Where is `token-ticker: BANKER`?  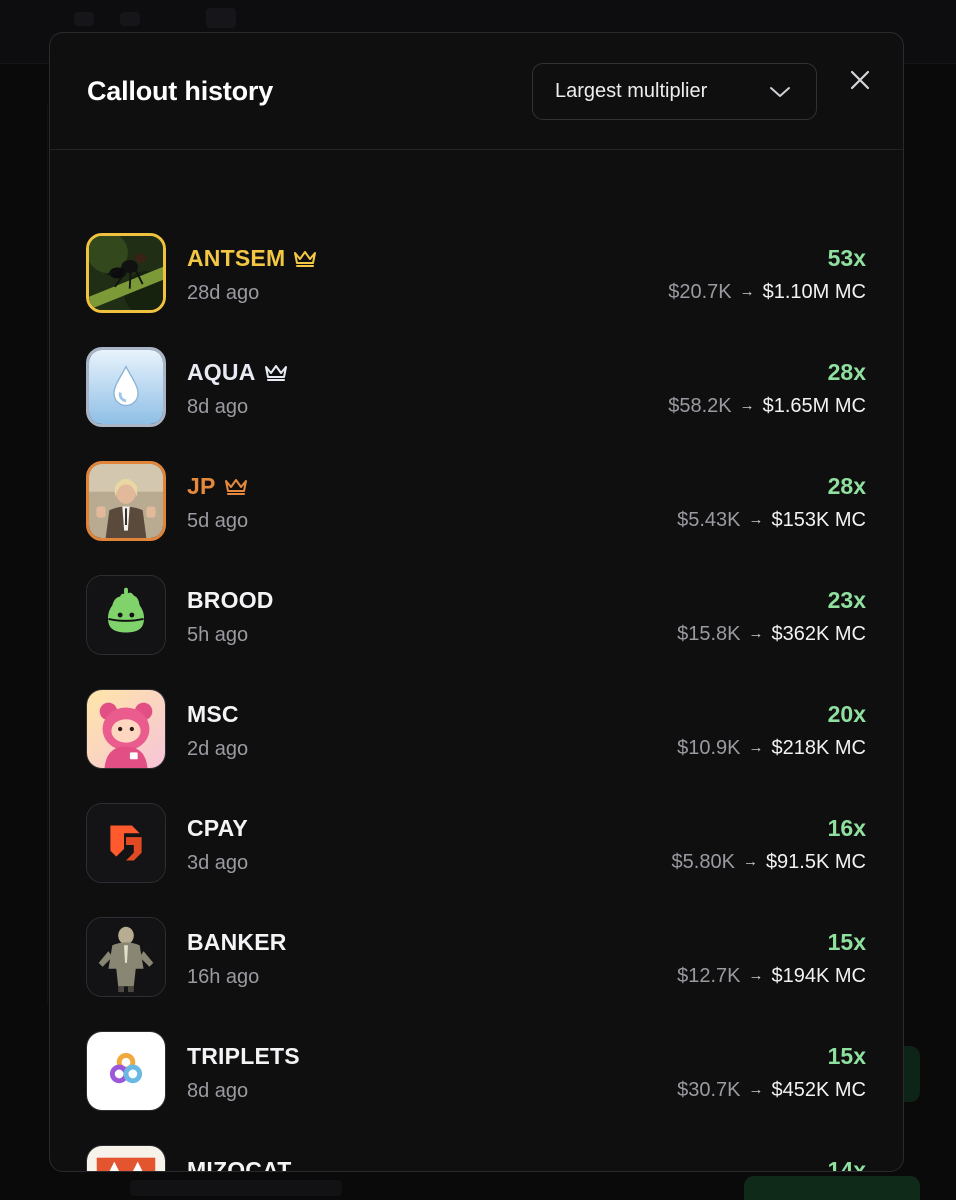 token-ticker: BANKER is located at coordinates (237, 942).